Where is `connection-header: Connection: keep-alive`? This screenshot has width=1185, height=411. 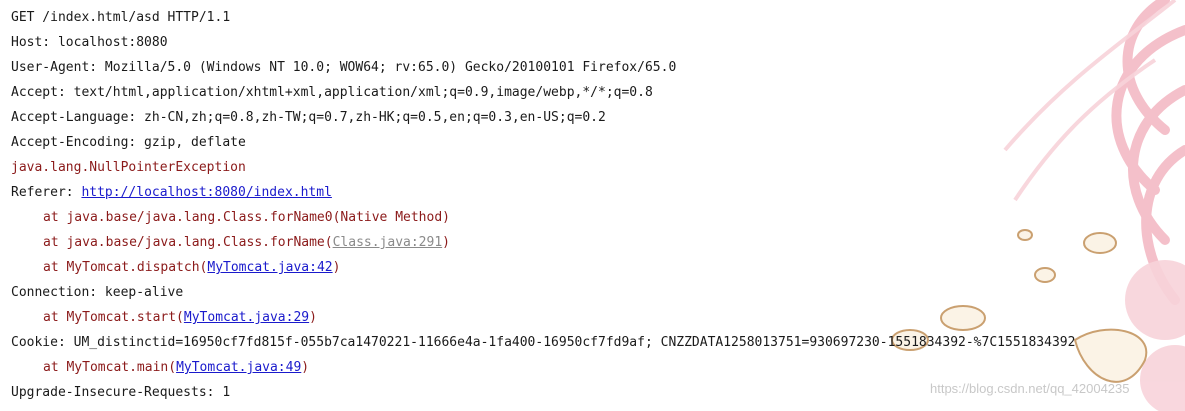 connection-header: Connection: keep-alive is located at coordinates (97, 292).